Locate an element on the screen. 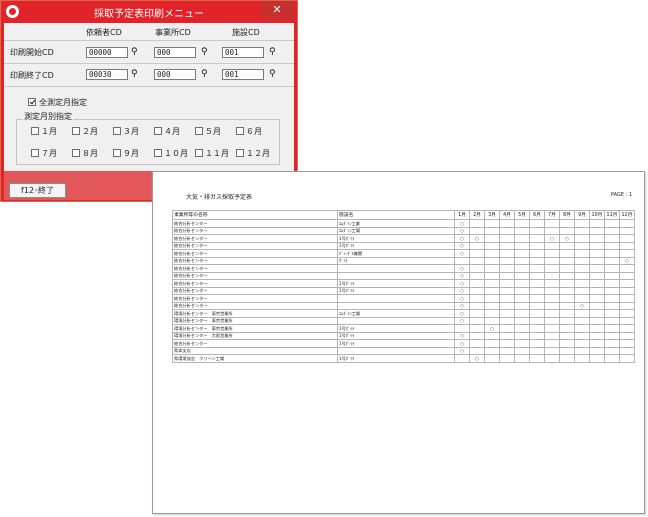 The image size is (648, 517). start-facility-input: 001 is located at coordinates (243, 52).